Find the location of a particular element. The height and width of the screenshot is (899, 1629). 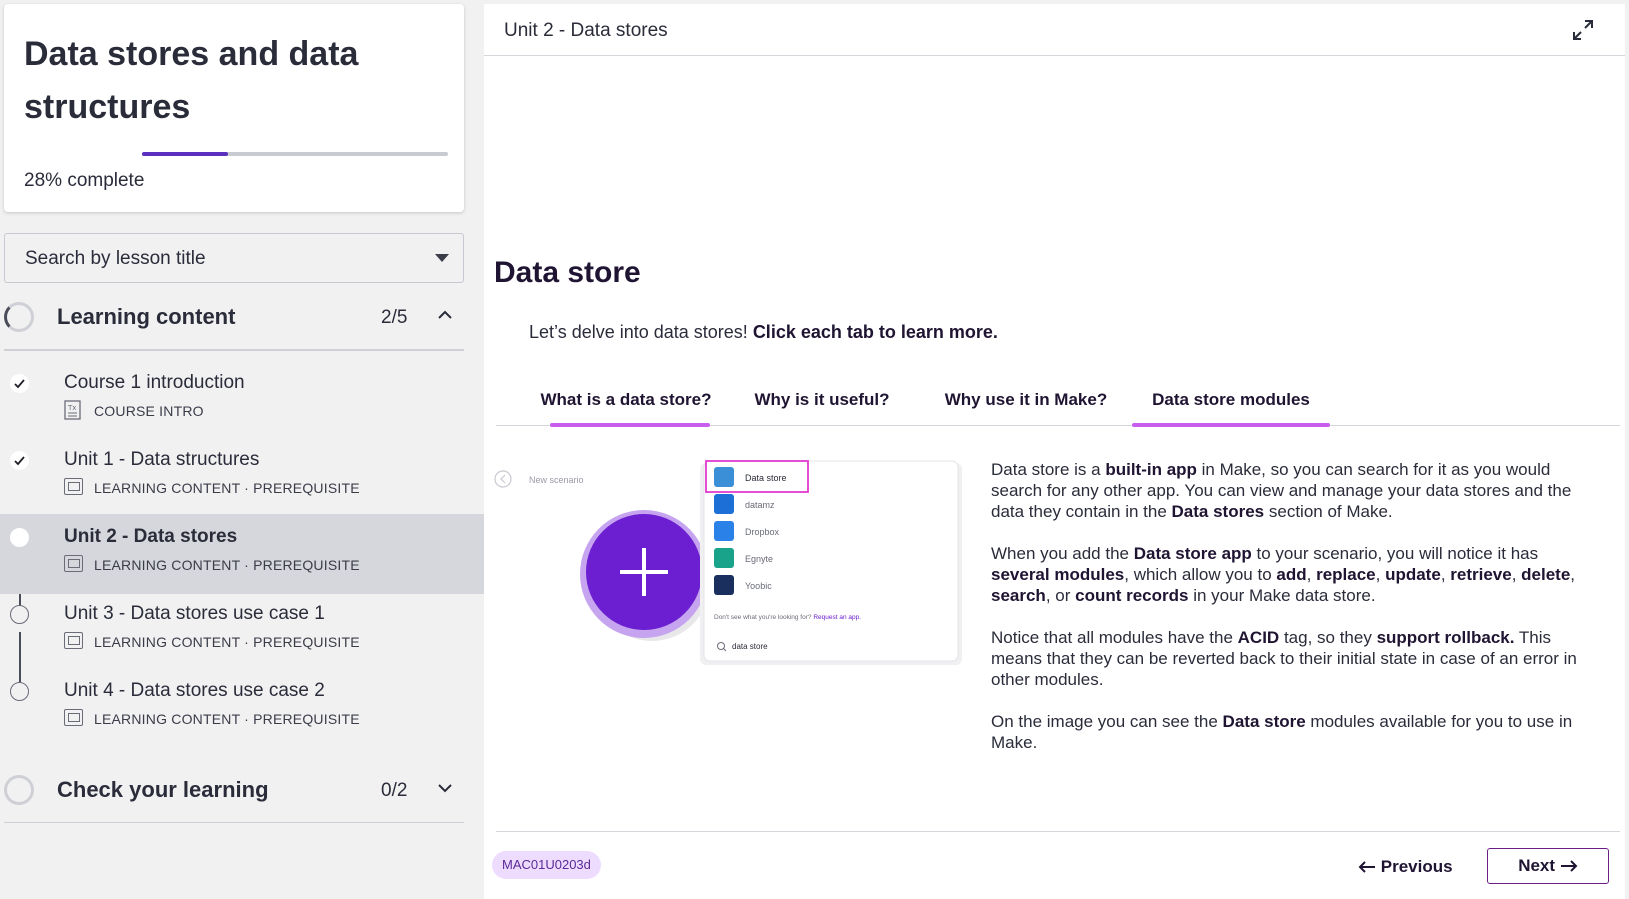

tab-label: Why use it in Make? is located at coordinates (1026, 399).